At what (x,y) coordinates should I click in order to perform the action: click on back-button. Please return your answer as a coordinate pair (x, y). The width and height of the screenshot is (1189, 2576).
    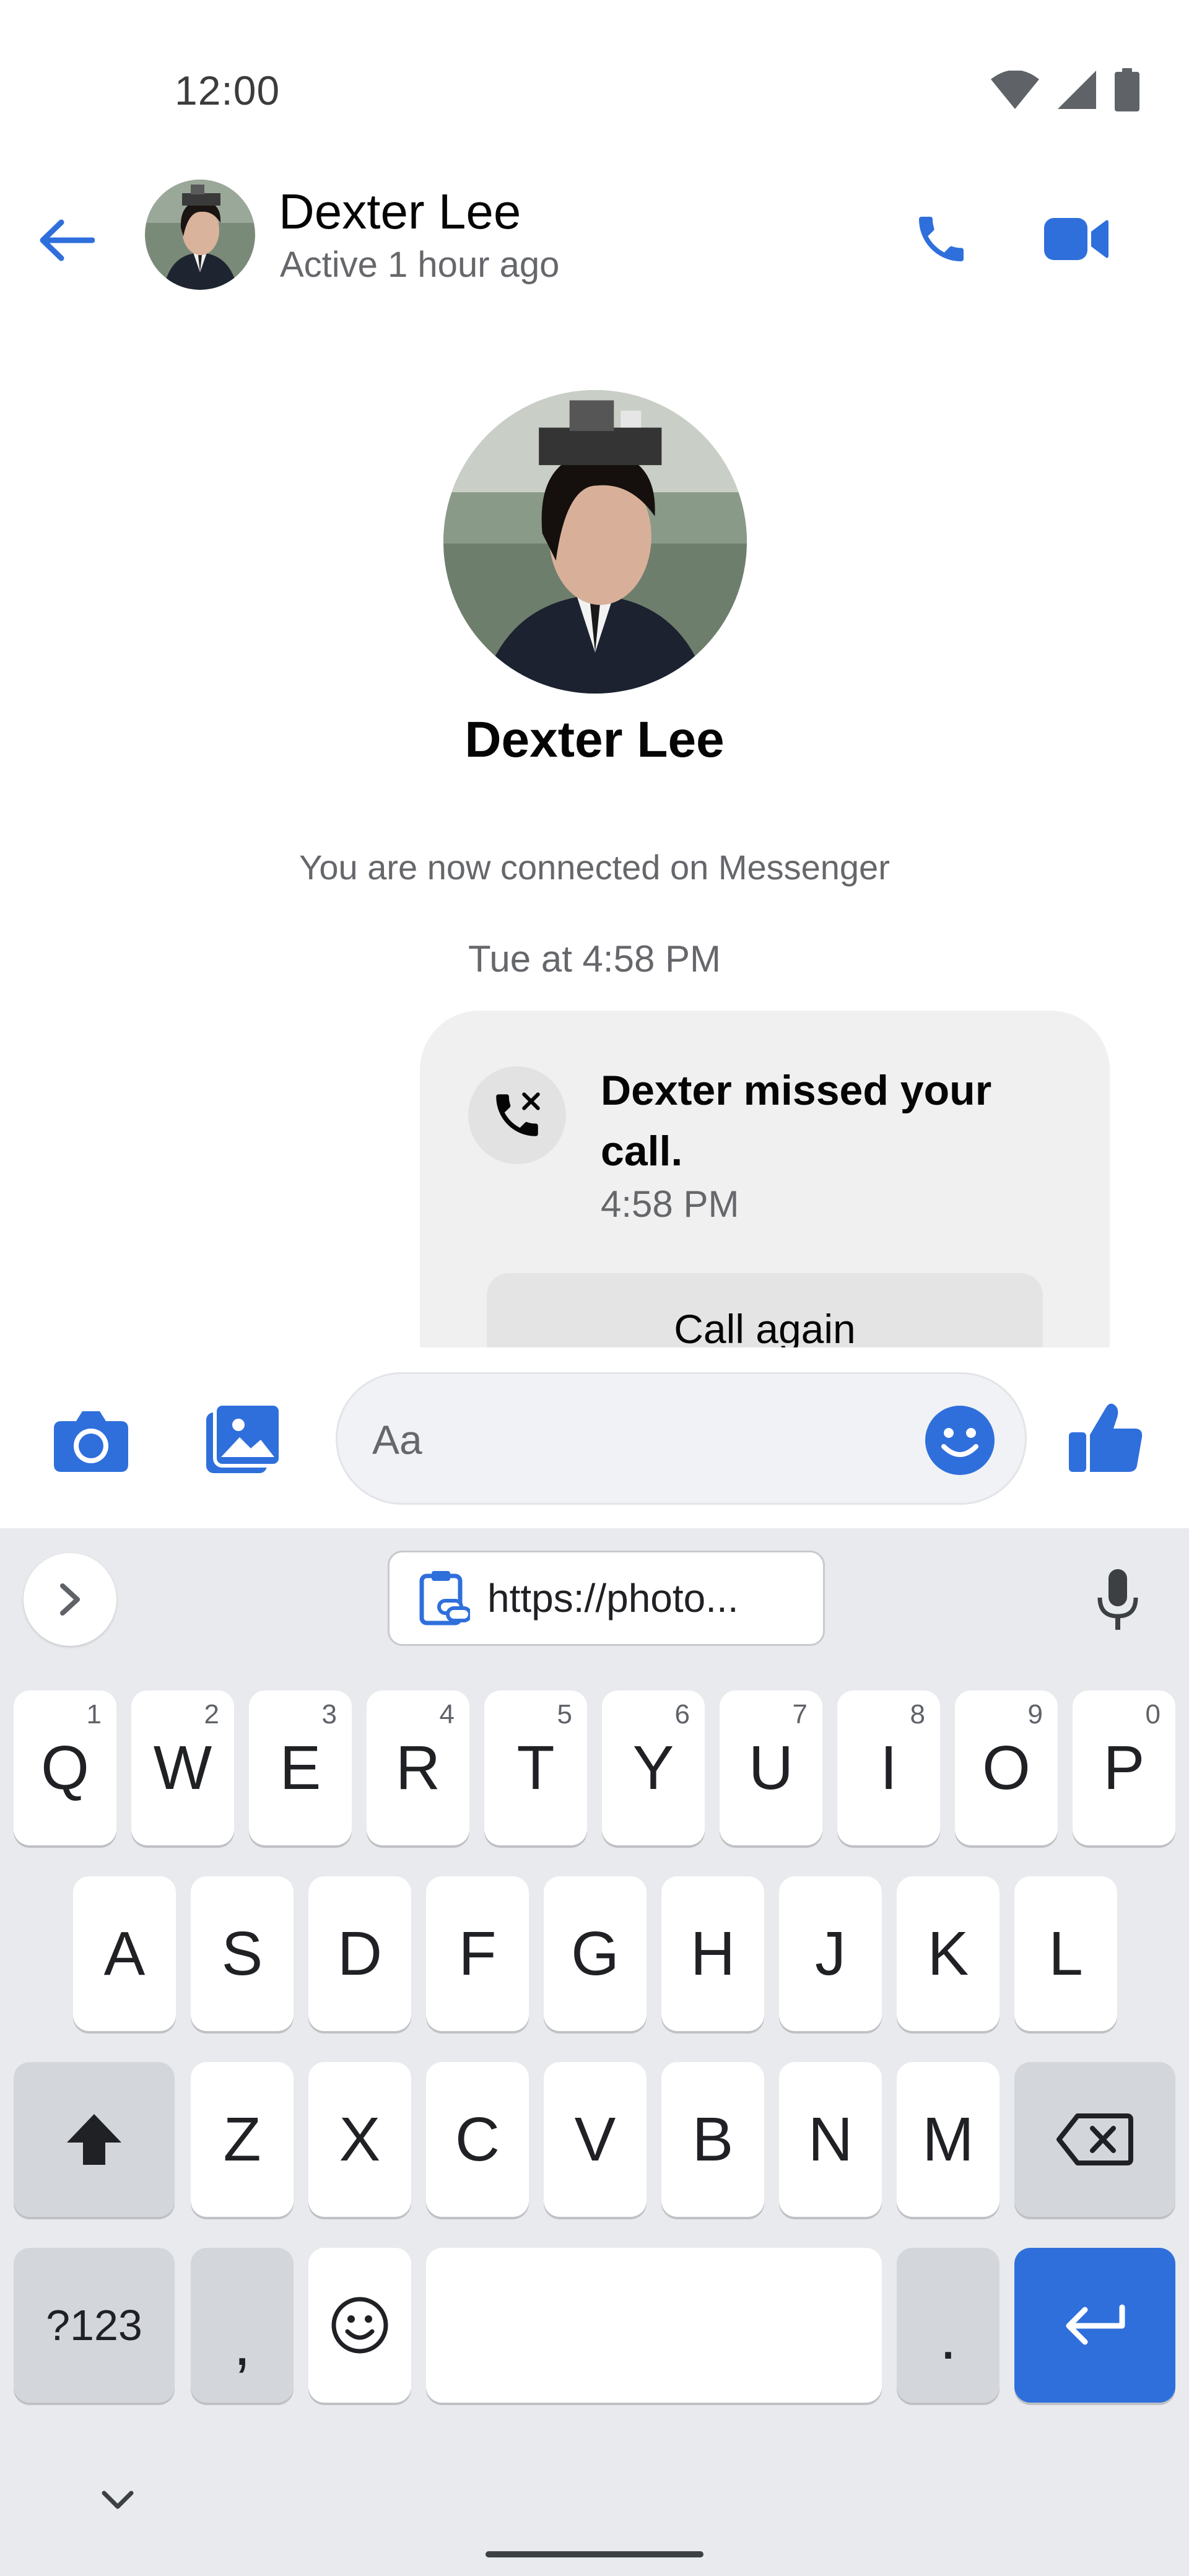
    Looking at the image, I should click on (67, 240).